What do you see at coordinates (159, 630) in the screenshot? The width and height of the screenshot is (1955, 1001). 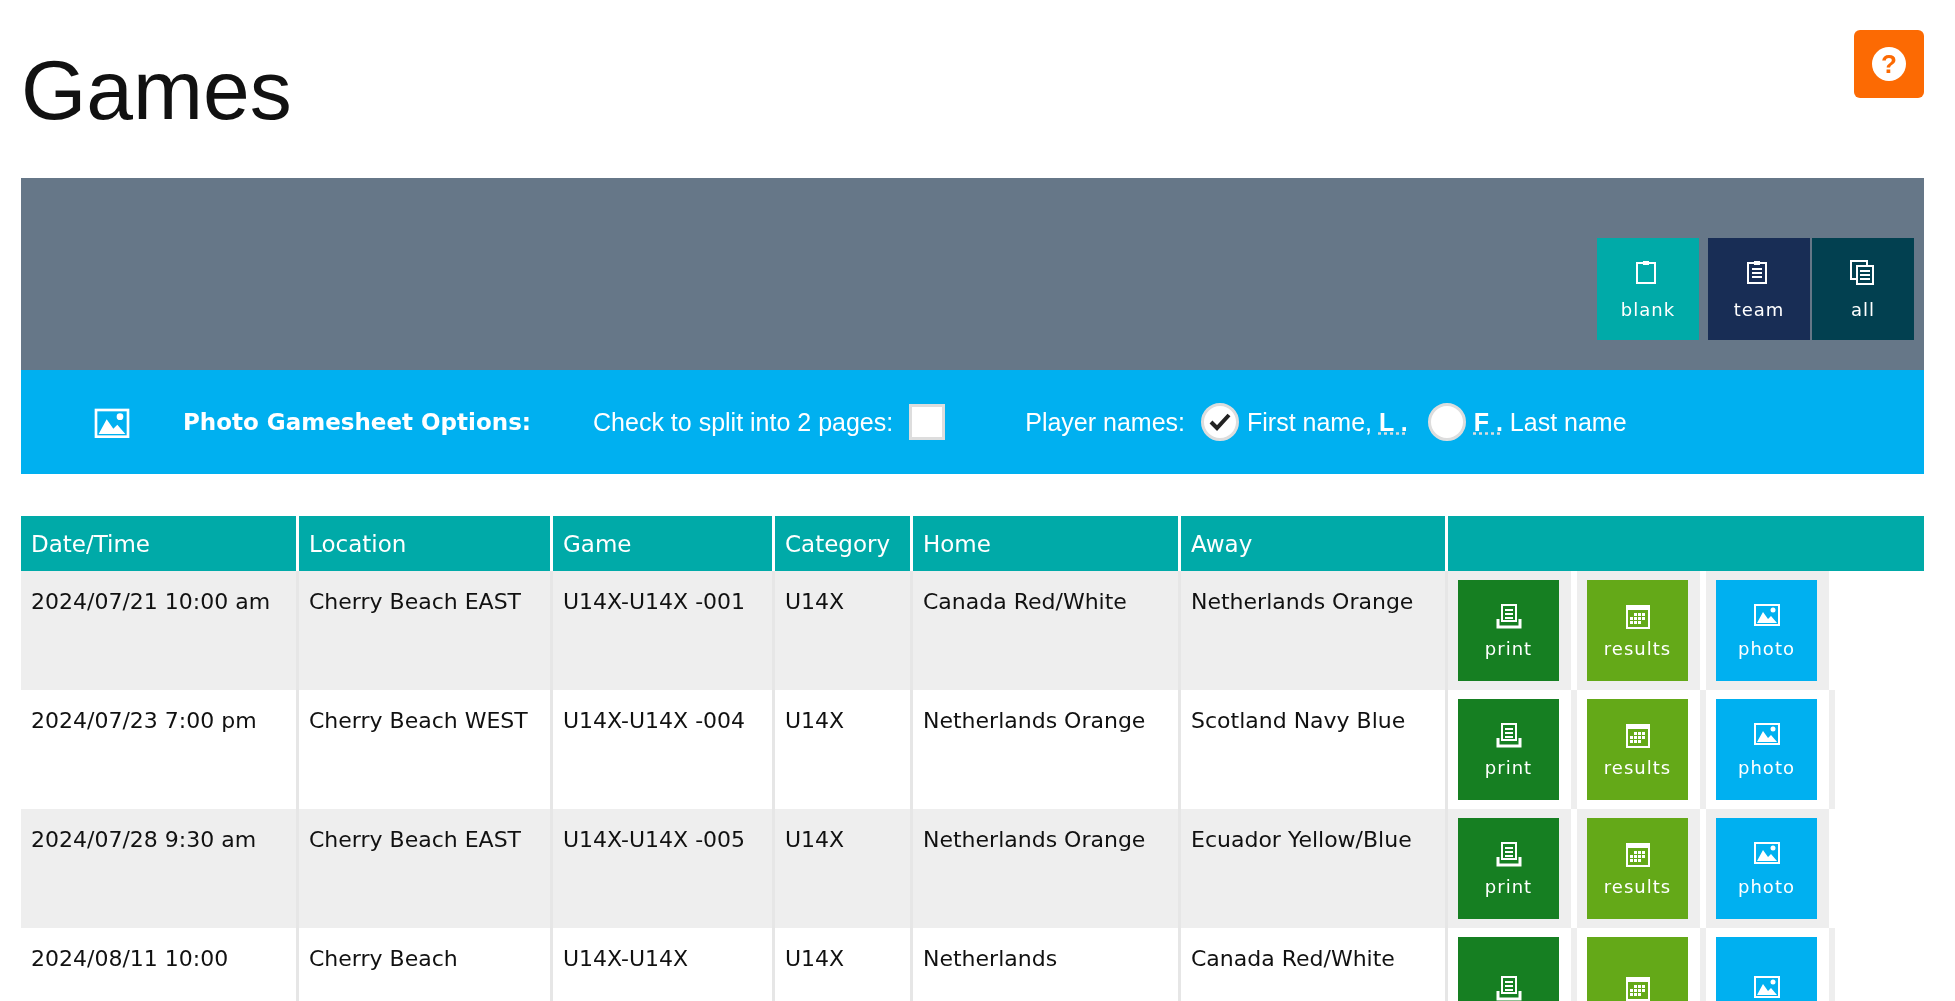 I see `date-time-cell: 2024/07/21 10:00 am` at bounding box center [159, 630].